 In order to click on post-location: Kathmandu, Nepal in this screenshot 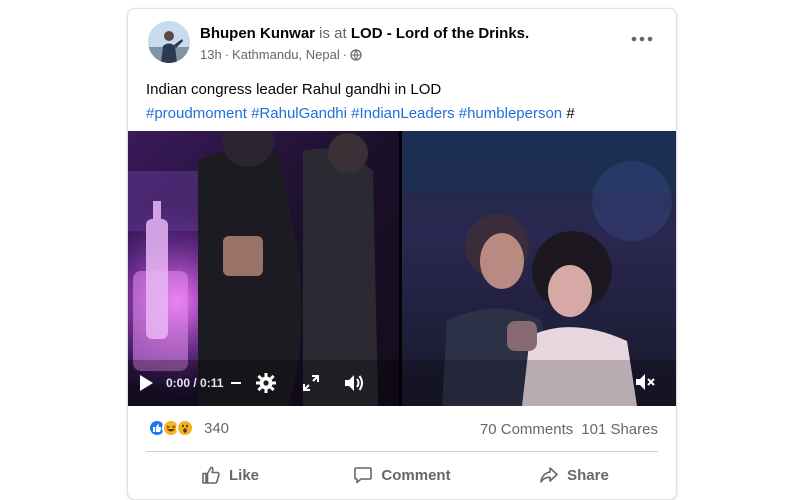, I will do `click(286, 54)`.